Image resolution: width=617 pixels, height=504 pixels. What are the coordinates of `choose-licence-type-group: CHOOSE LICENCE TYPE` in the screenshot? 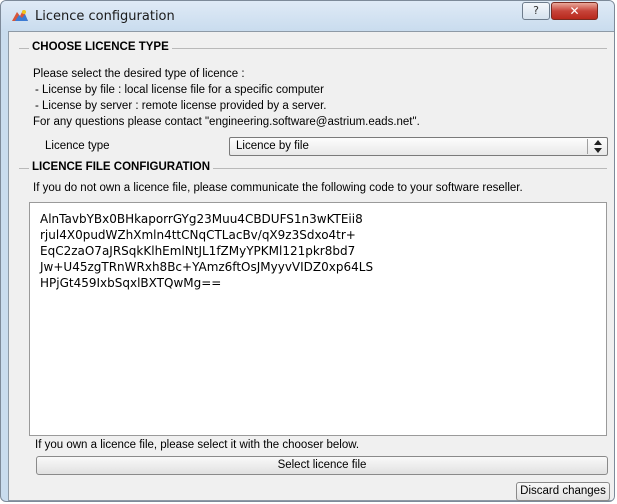 It's located at (313, 47).